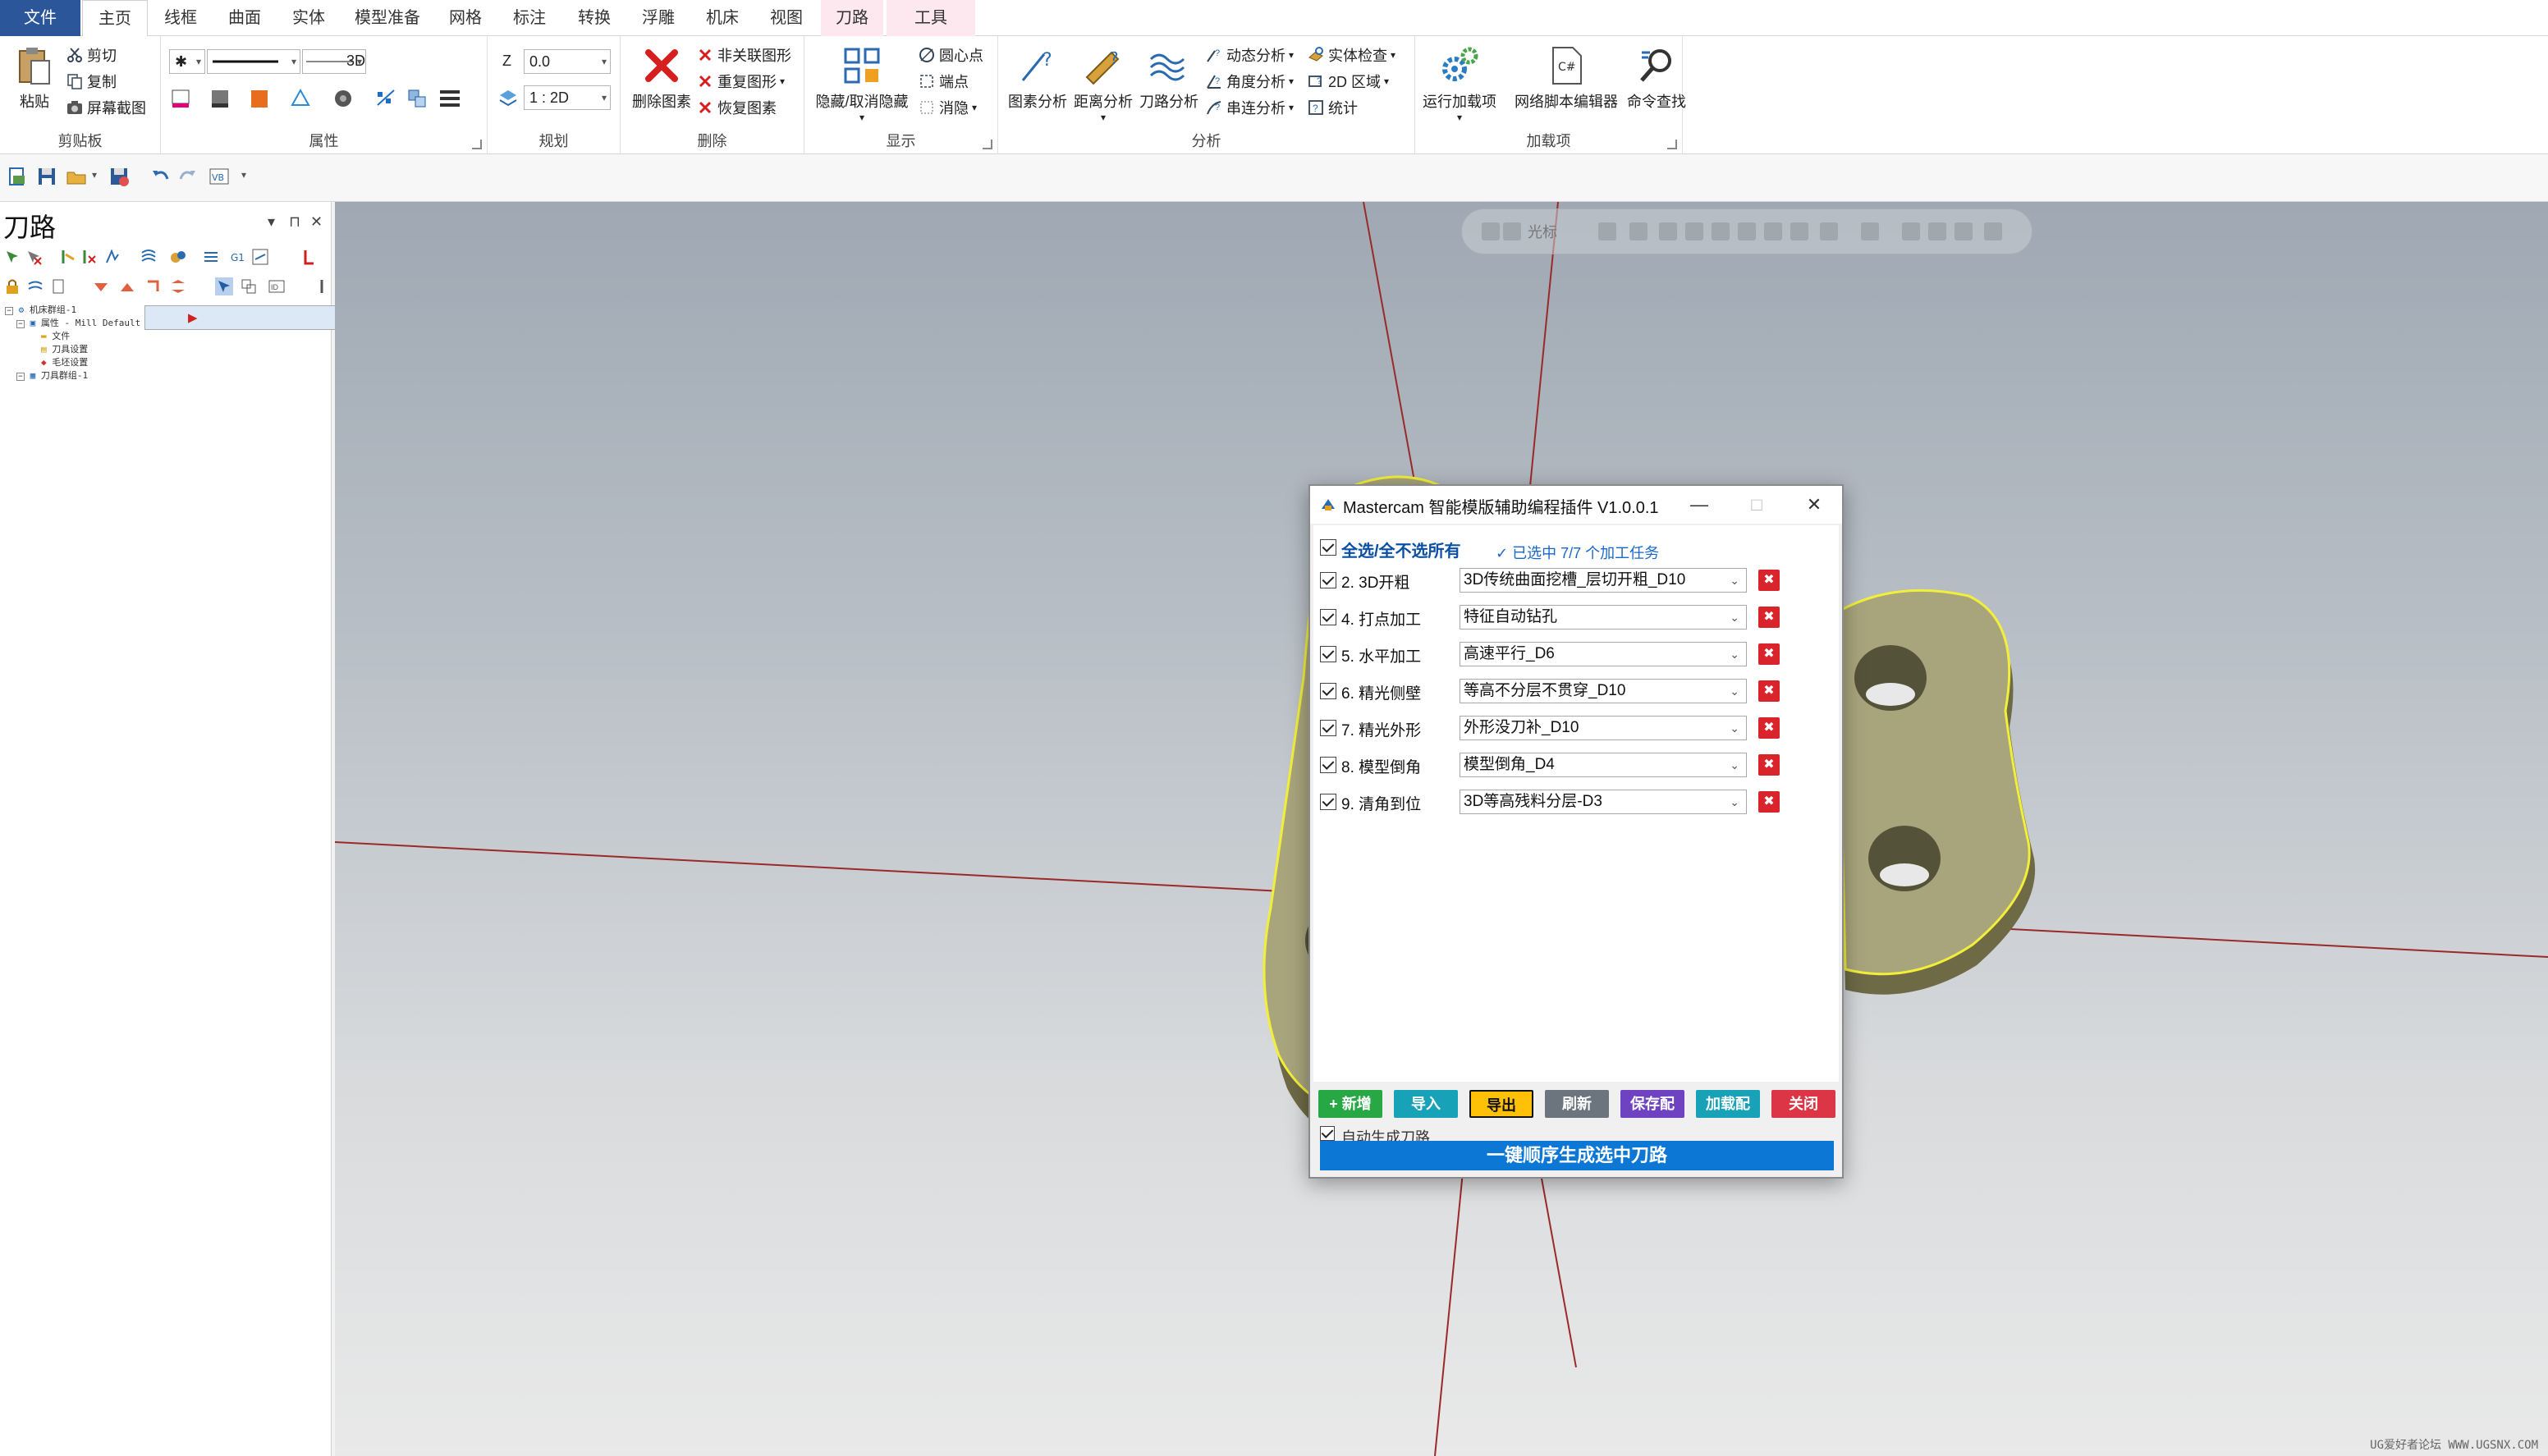 The image size is (2548, 1456). What do you see at coordinates (1103, 83) in the screenshot?
I see `distance-analysis-button: ? 距离分析 ▾` at bounding box center [1103, 83].